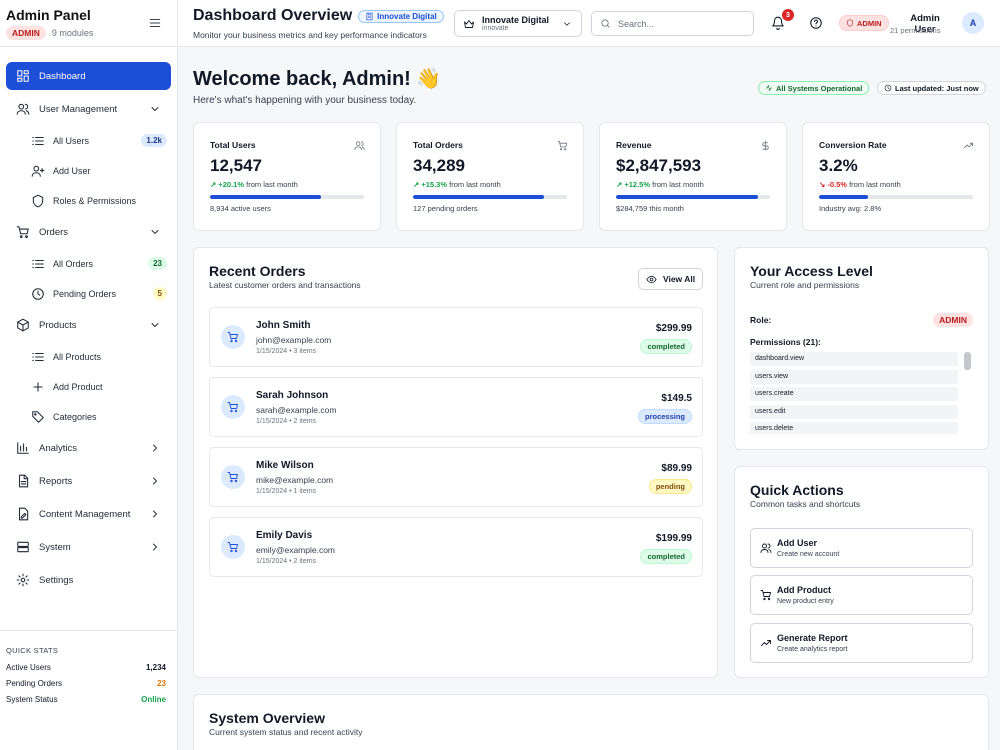  What do you see at coordinates (296, 410) in the screenshot?
I see `customer-email: sarah@example.com` at bounding box center [296, 410].